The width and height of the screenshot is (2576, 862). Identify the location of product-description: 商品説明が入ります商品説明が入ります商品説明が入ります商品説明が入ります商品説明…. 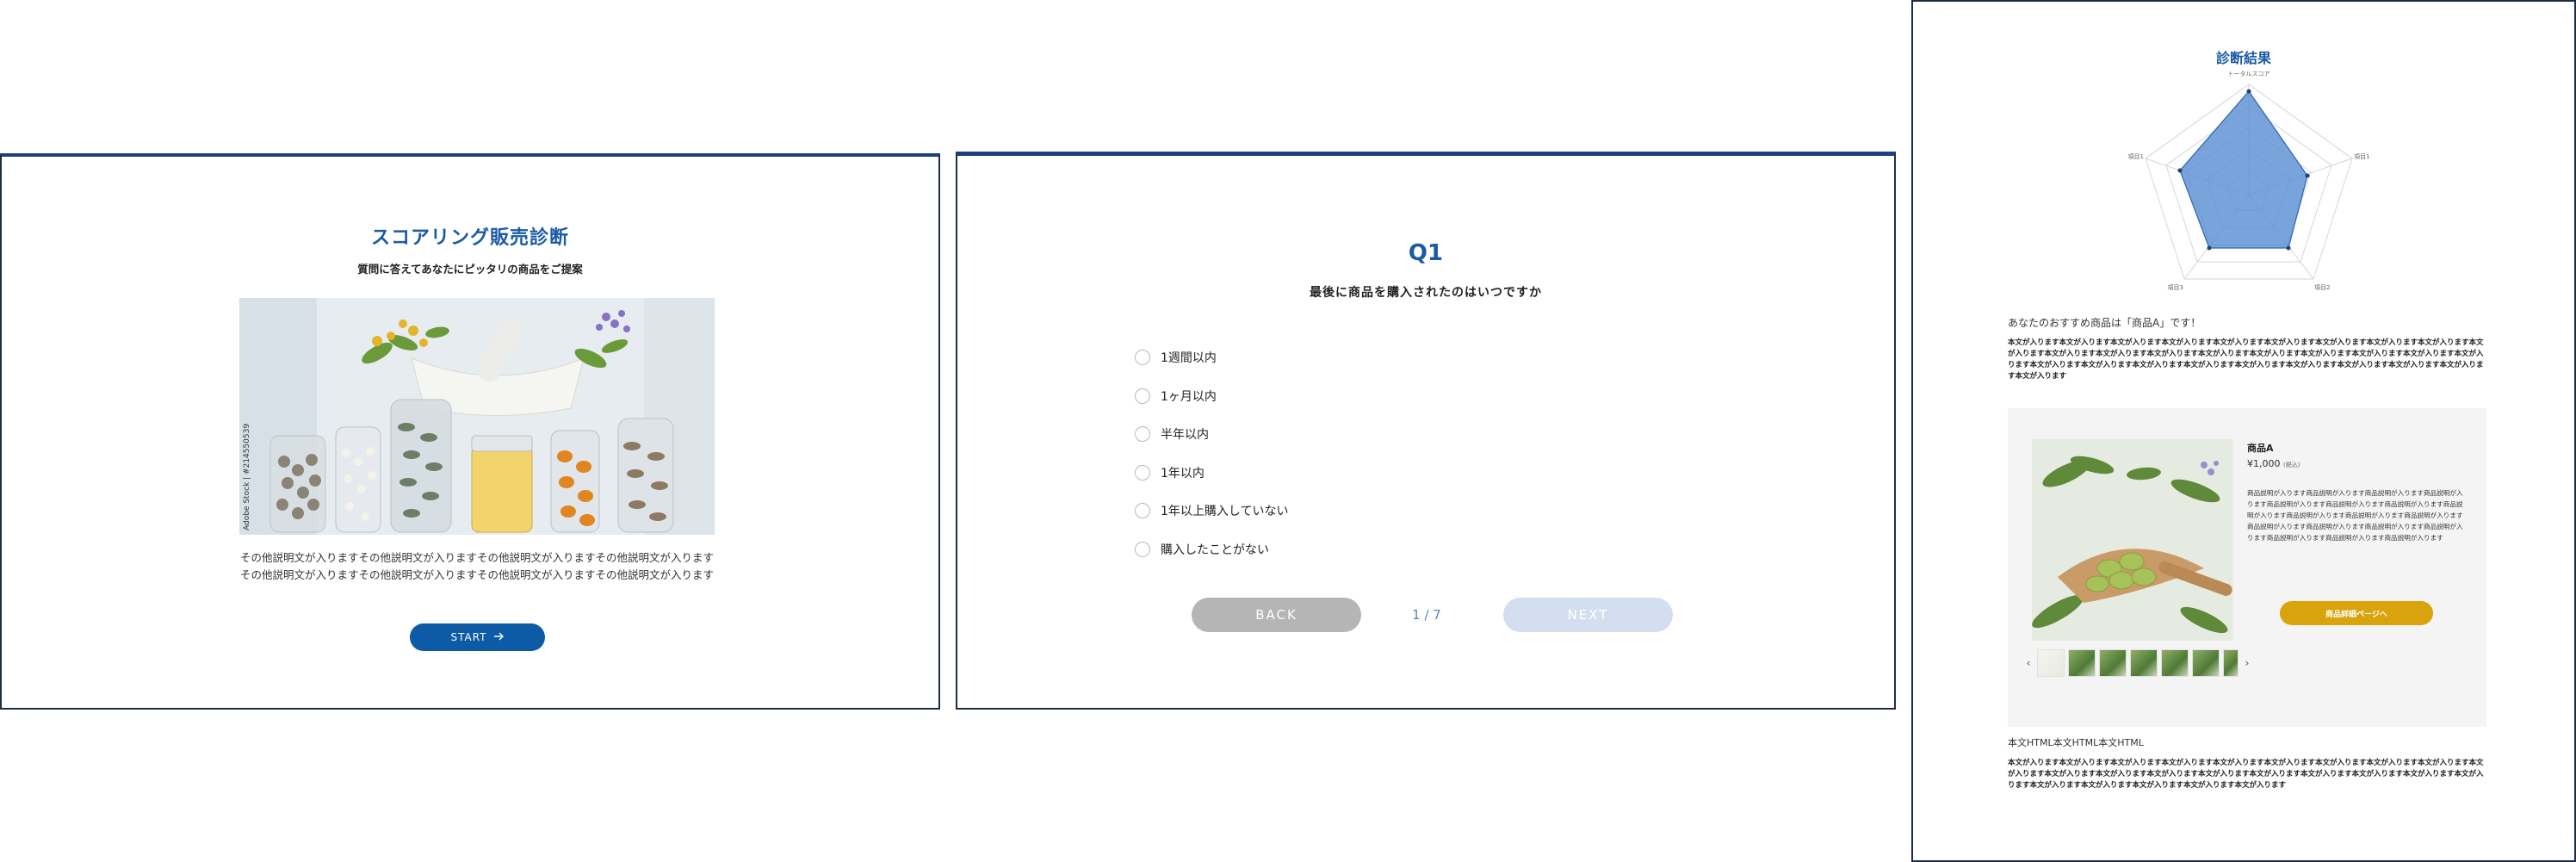
(2355, 516).